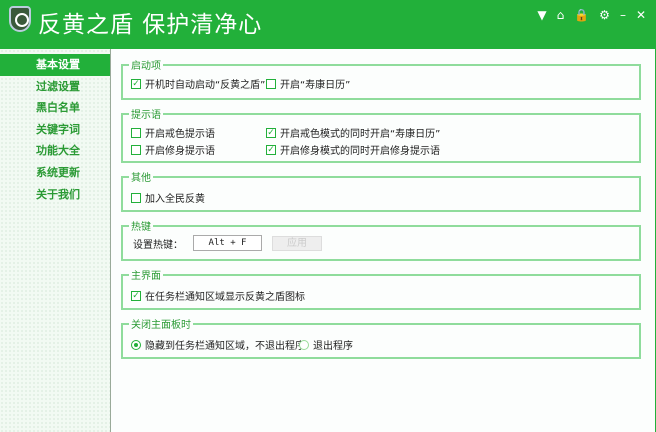 This screenshot has height=432, width=656. I want to click on group-title: 提示语, so click(146, 113).